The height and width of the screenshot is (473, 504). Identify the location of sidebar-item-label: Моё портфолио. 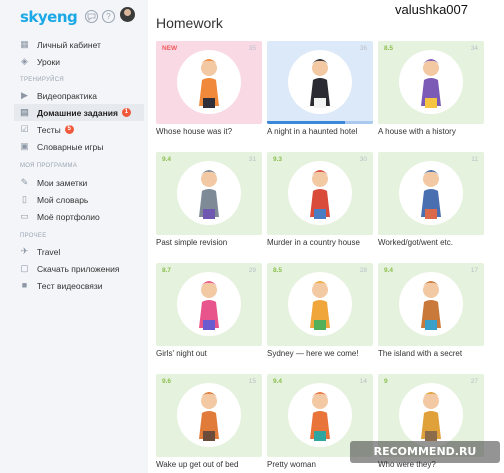
(68, 216).